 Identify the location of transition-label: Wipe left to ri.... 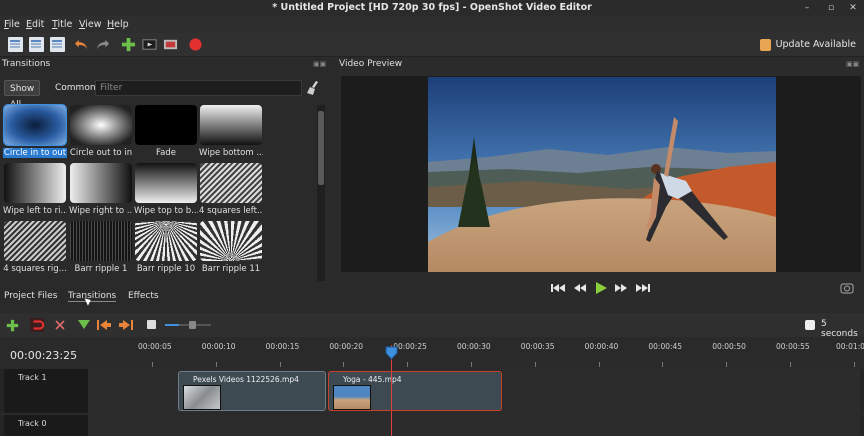
(35, 211).